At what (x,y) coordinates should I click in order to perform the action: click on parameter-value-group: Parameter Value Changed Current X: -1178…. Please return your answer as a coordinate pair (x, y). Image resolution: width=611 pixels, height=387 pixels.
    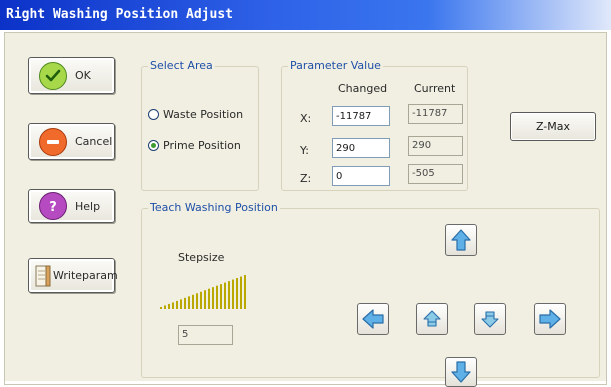
    Looking at the image, I should click on (374, 125).